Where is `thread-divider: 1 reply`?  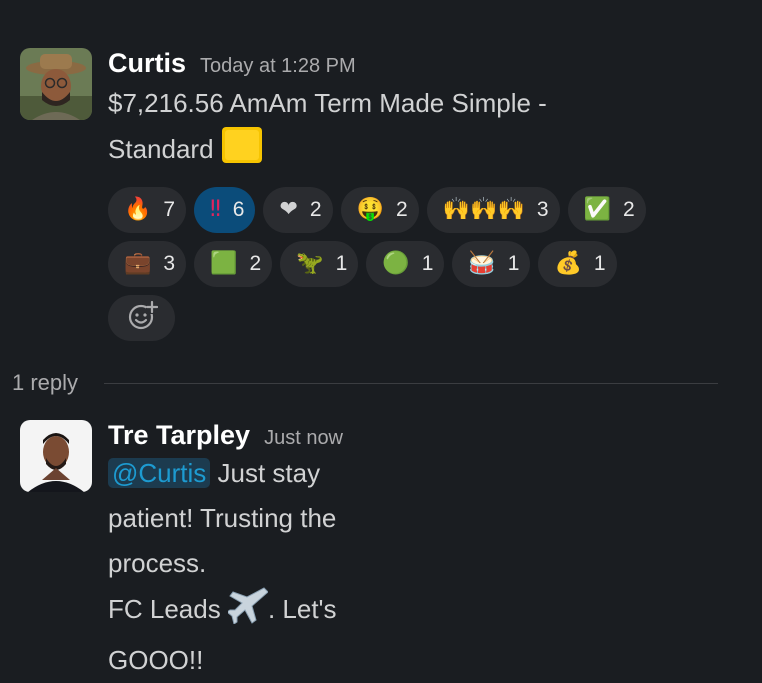 thread-divider: 1 reply is located at coordinates (365, 383).